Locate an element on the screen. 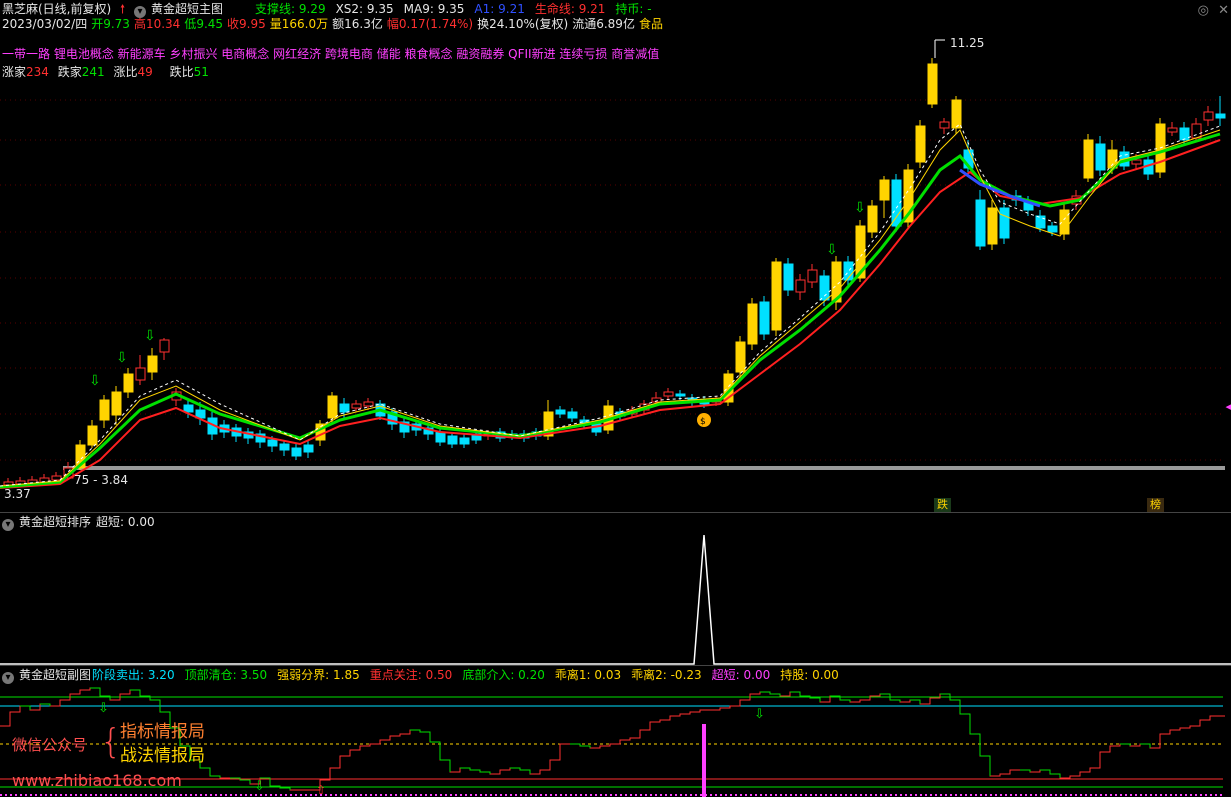  pane2-title: 黄金超短排序 is located at coordinates (55, 522).